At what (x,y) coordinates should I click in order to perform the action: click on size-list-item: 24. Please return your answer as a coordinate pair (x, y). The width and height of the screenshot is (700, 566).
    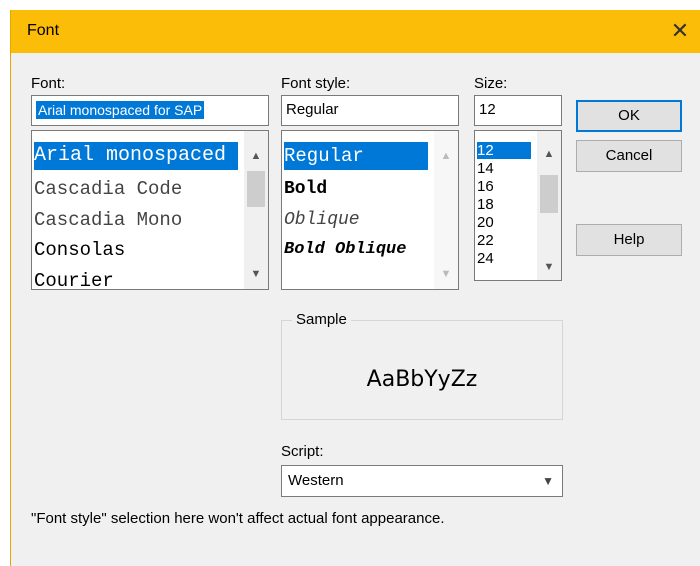
    Looking at the image, I should click on (504, 258).